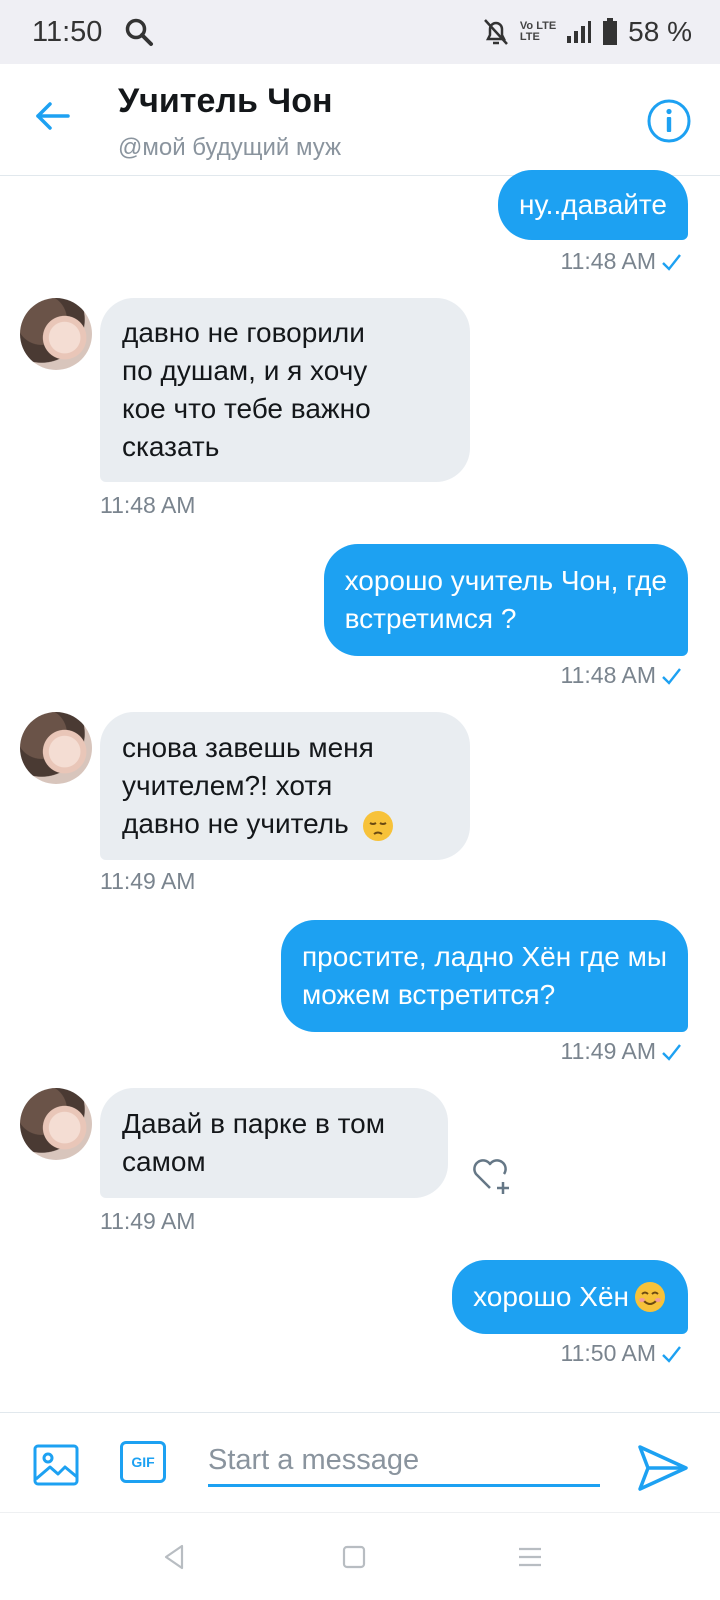 This screenshot has height=1600, width=720. I want to click on message-line: давно не говорили, so click(243, 332).